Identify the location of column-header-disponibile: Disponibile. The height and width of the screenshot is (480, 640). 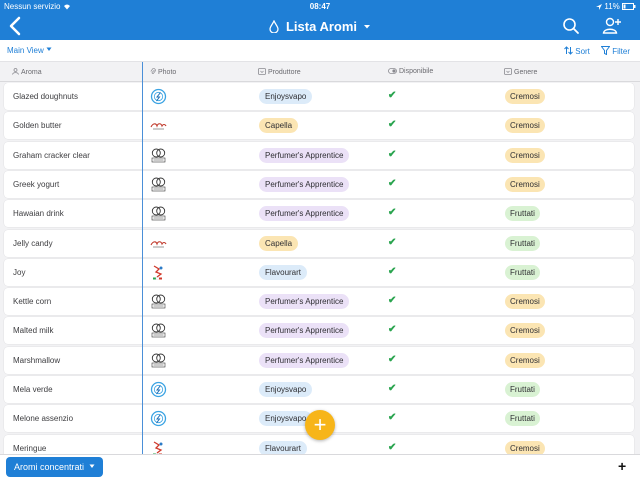
(410, 71).